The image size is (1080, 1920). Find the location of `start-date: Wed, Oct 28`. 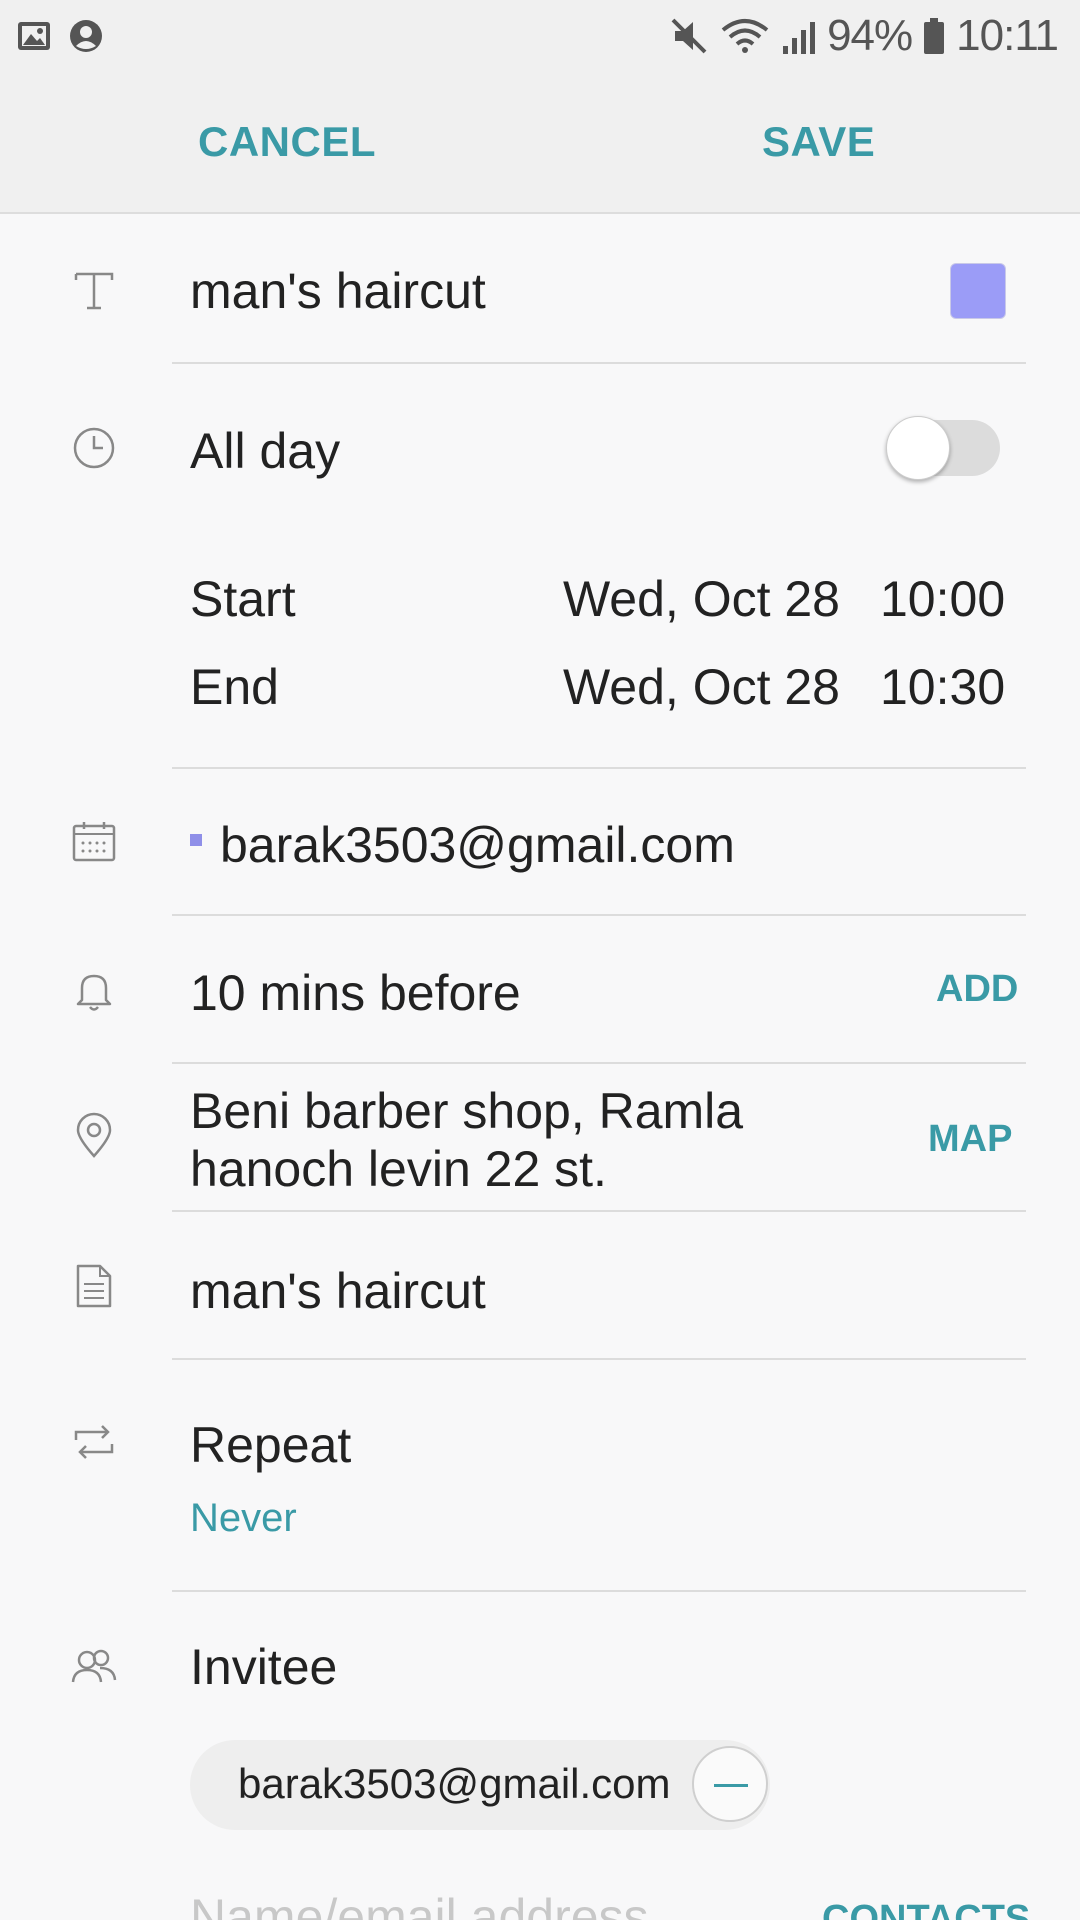

start-date: Wed, Oct 28 is located at coordinates (701, 599).